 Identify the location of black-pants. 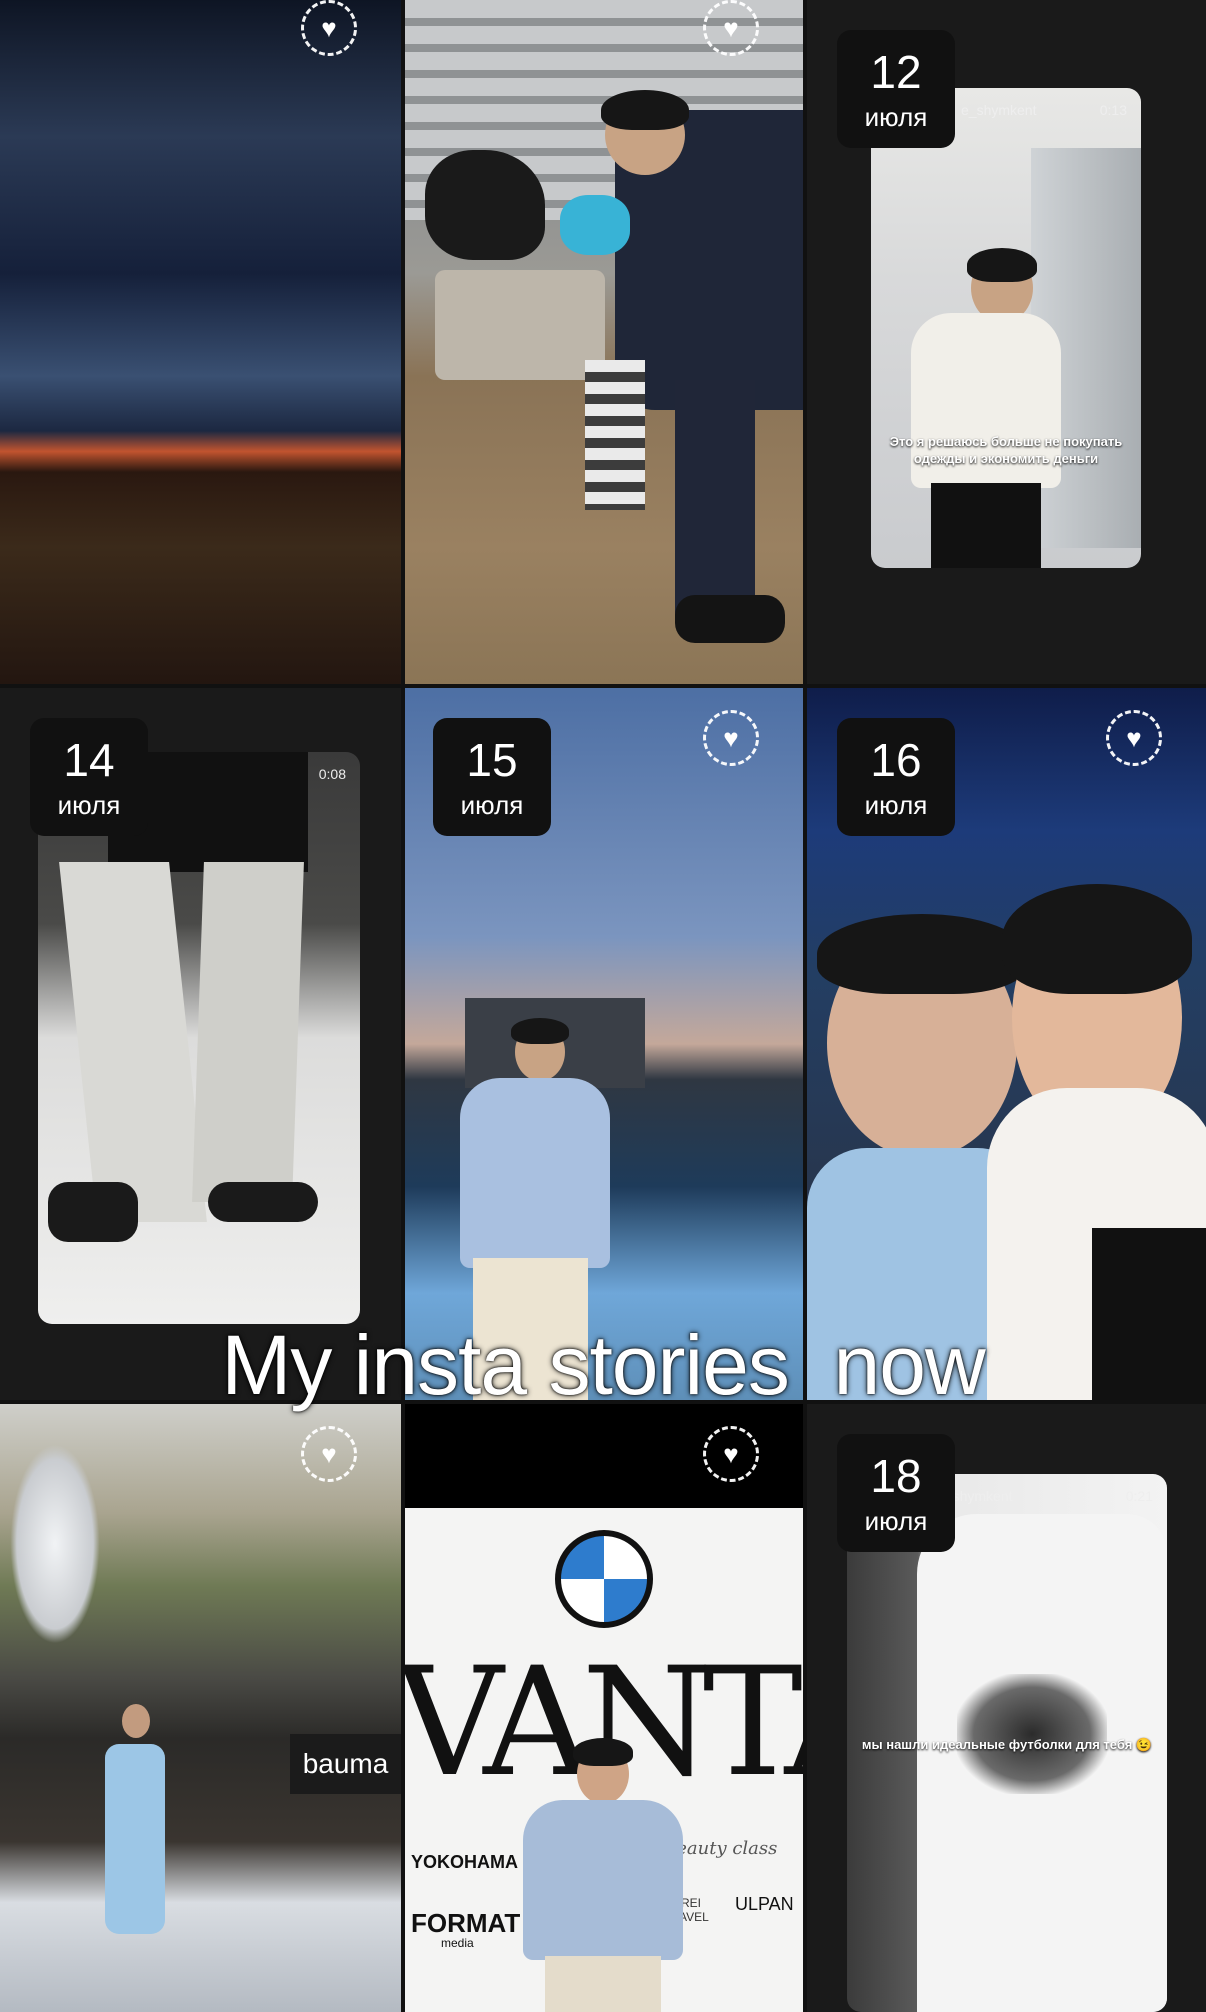
(986, 525).